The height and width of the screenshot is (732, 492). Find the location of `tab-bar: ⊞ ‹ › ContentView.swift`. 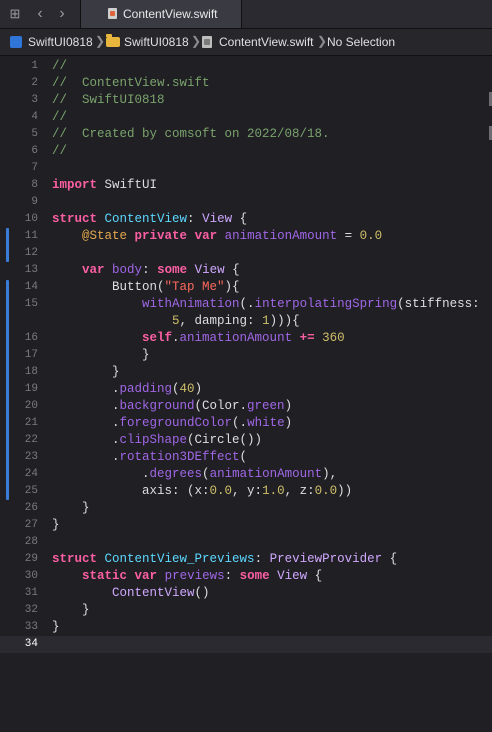

tab-bar: ⊞ ‹ › ContentView.swift is located at coordinates (246, 14).